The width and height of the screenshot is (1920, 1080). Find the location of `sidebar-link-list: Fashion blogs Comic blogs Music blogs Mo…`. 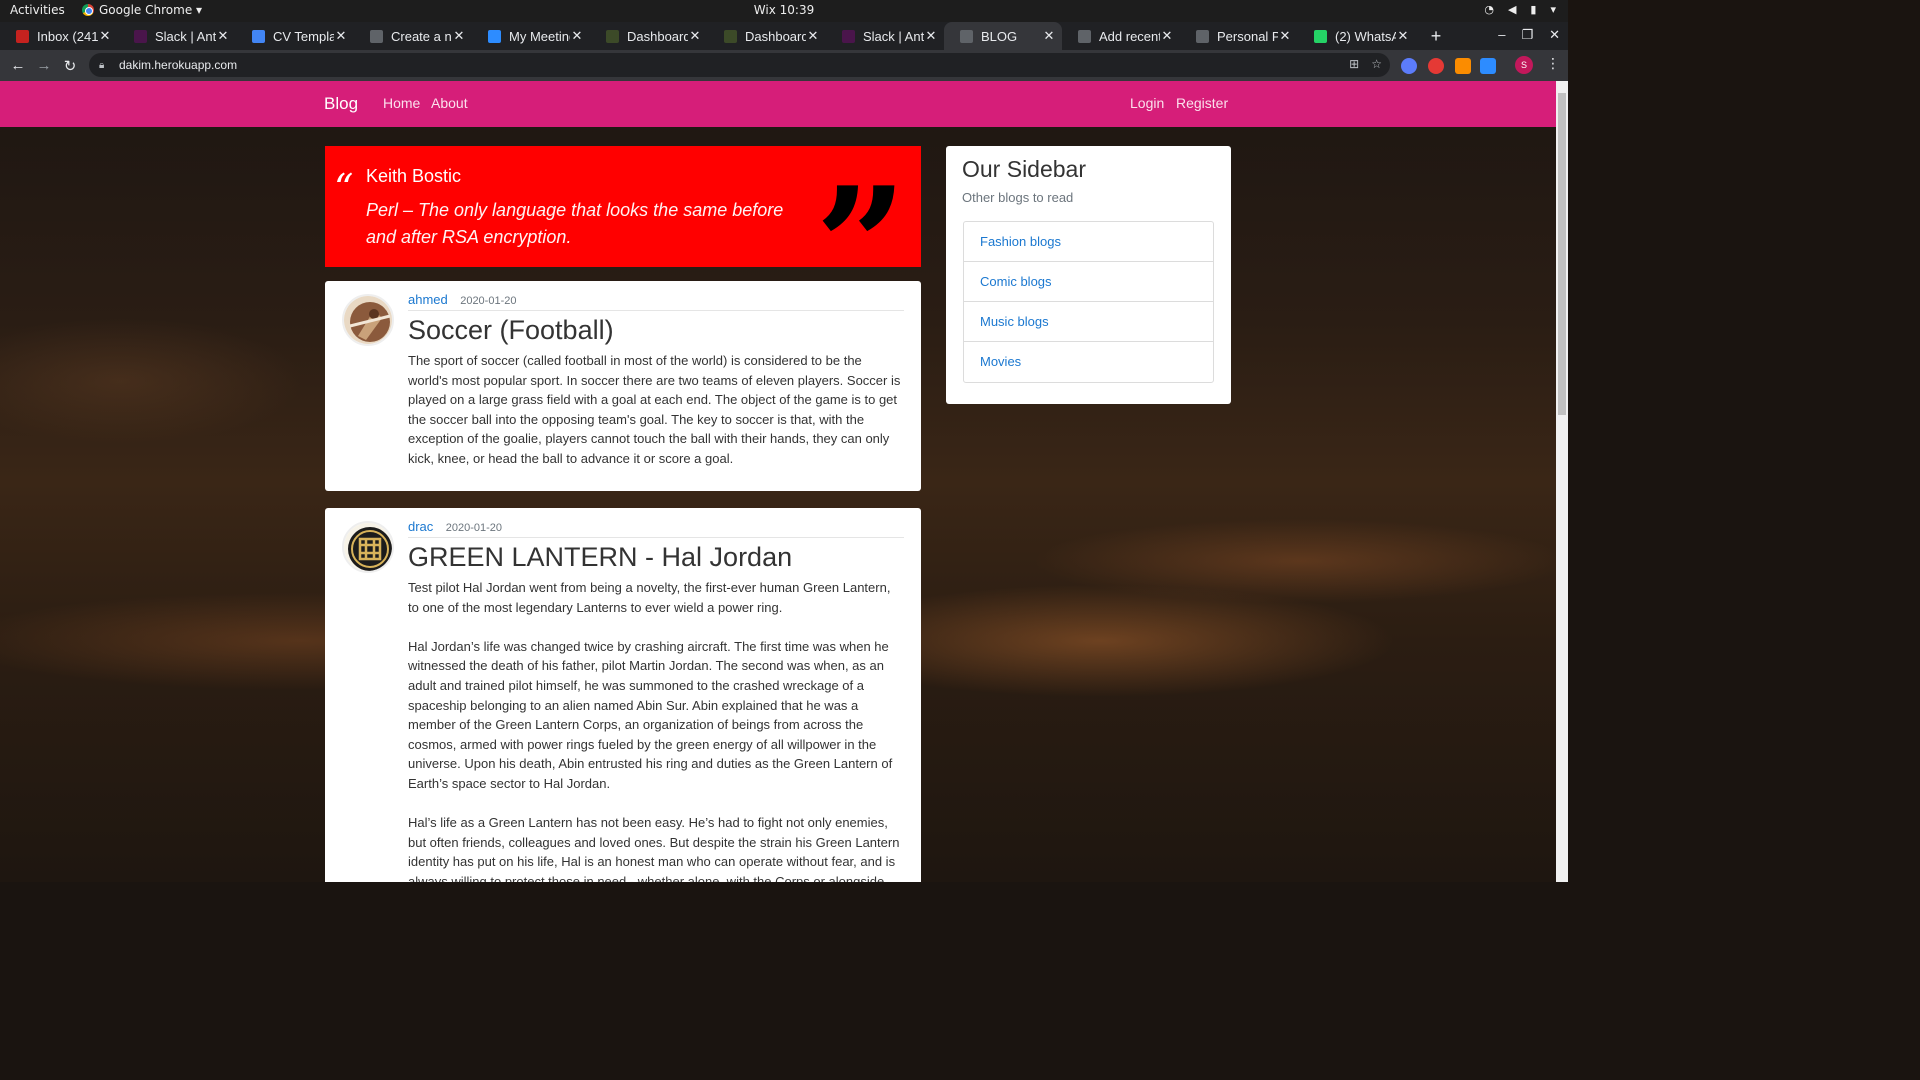

sidebar-link-list: Fashion blogs Comic blogs Music blogs Mo… is located at coordinates (1088, 302).